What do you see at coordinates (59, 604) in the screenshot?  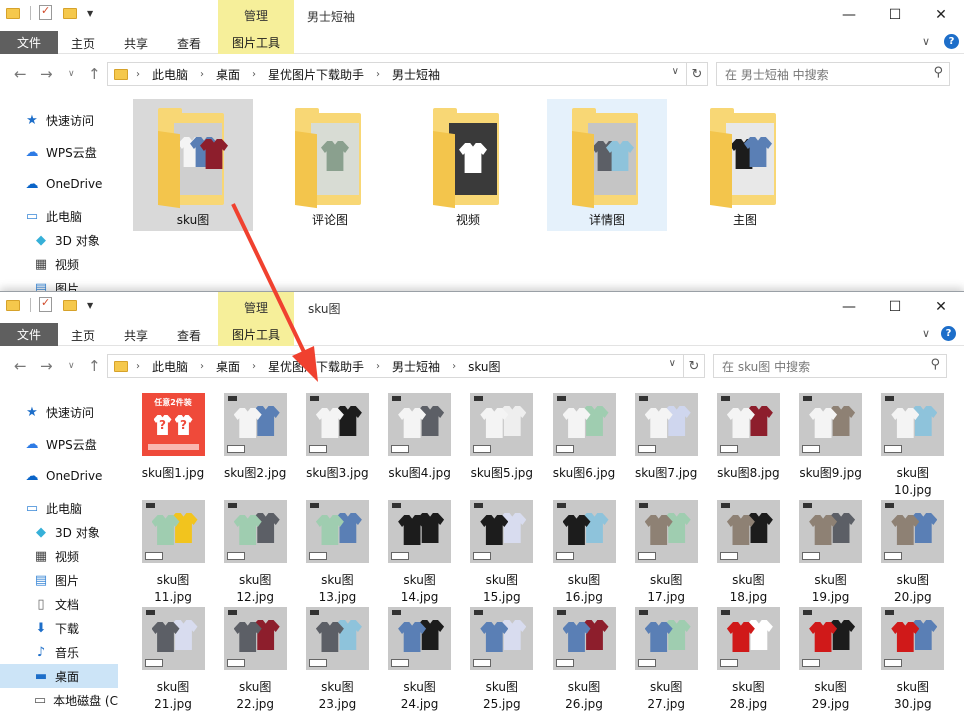 I see `nav-documents: ▯ 文档` at bounding box center [59, 604].